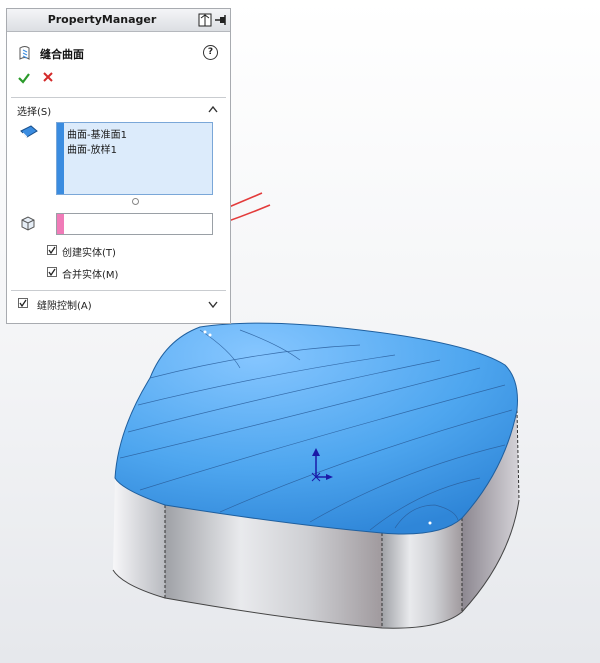  Describe the element at coordinates (422, 573) in the screenshot. I see `part-front-corner` at that location.